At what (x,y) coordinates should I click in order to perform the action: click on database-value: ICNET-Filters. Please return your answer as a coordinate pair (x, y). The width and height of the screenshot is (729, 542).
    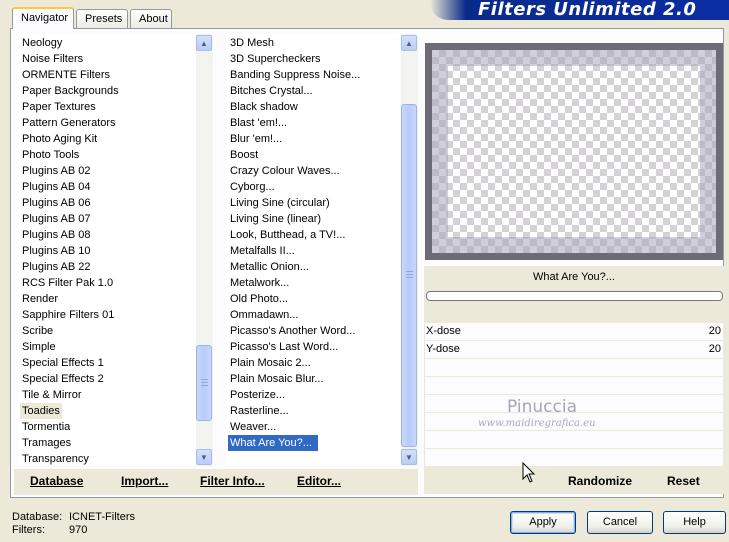
    Looking at the image, I should click on (102, 517).